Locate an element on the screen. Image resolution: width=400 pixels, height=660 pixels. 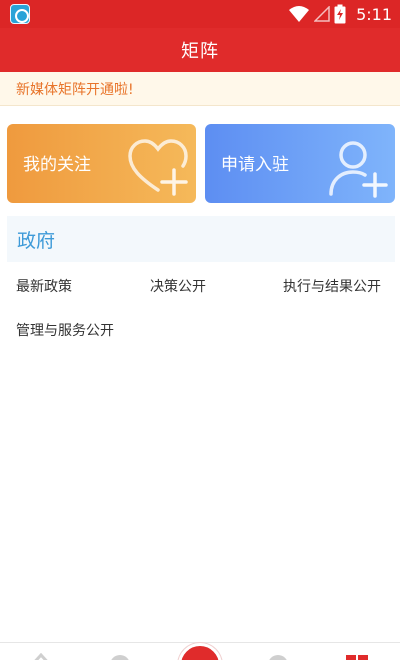
status-time: 5:11 is located at coordinates (374, 14).